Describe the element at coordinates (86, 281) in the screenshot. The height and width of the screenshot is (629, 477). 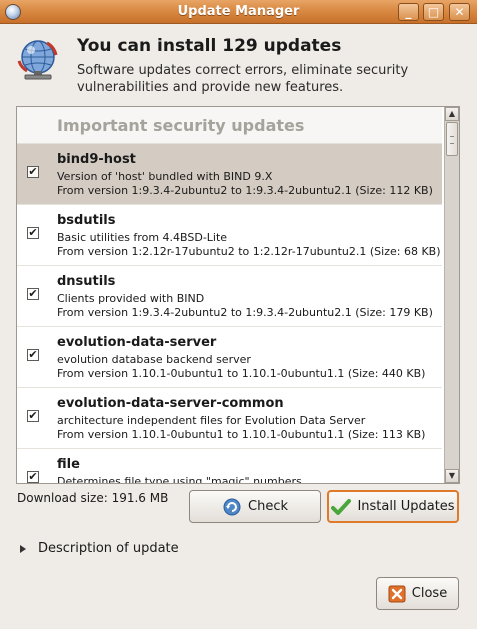
I see `package-name: dnsutils` at that location.